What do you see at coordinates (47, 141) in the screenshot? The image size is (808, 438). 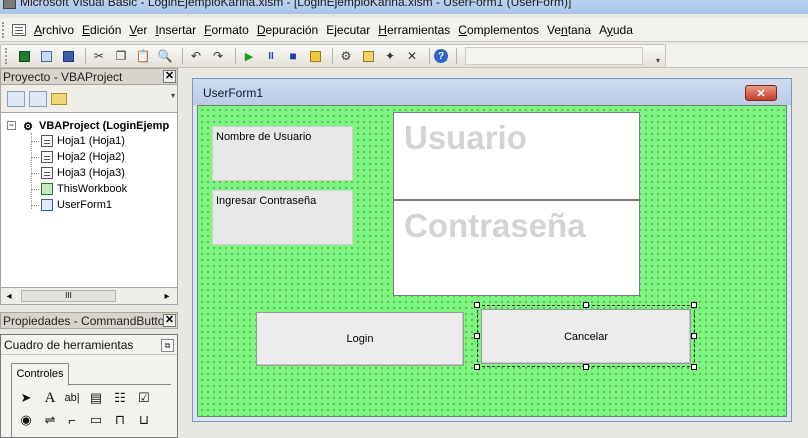 I see `sheet-icon` at bounding box center [47, 141].